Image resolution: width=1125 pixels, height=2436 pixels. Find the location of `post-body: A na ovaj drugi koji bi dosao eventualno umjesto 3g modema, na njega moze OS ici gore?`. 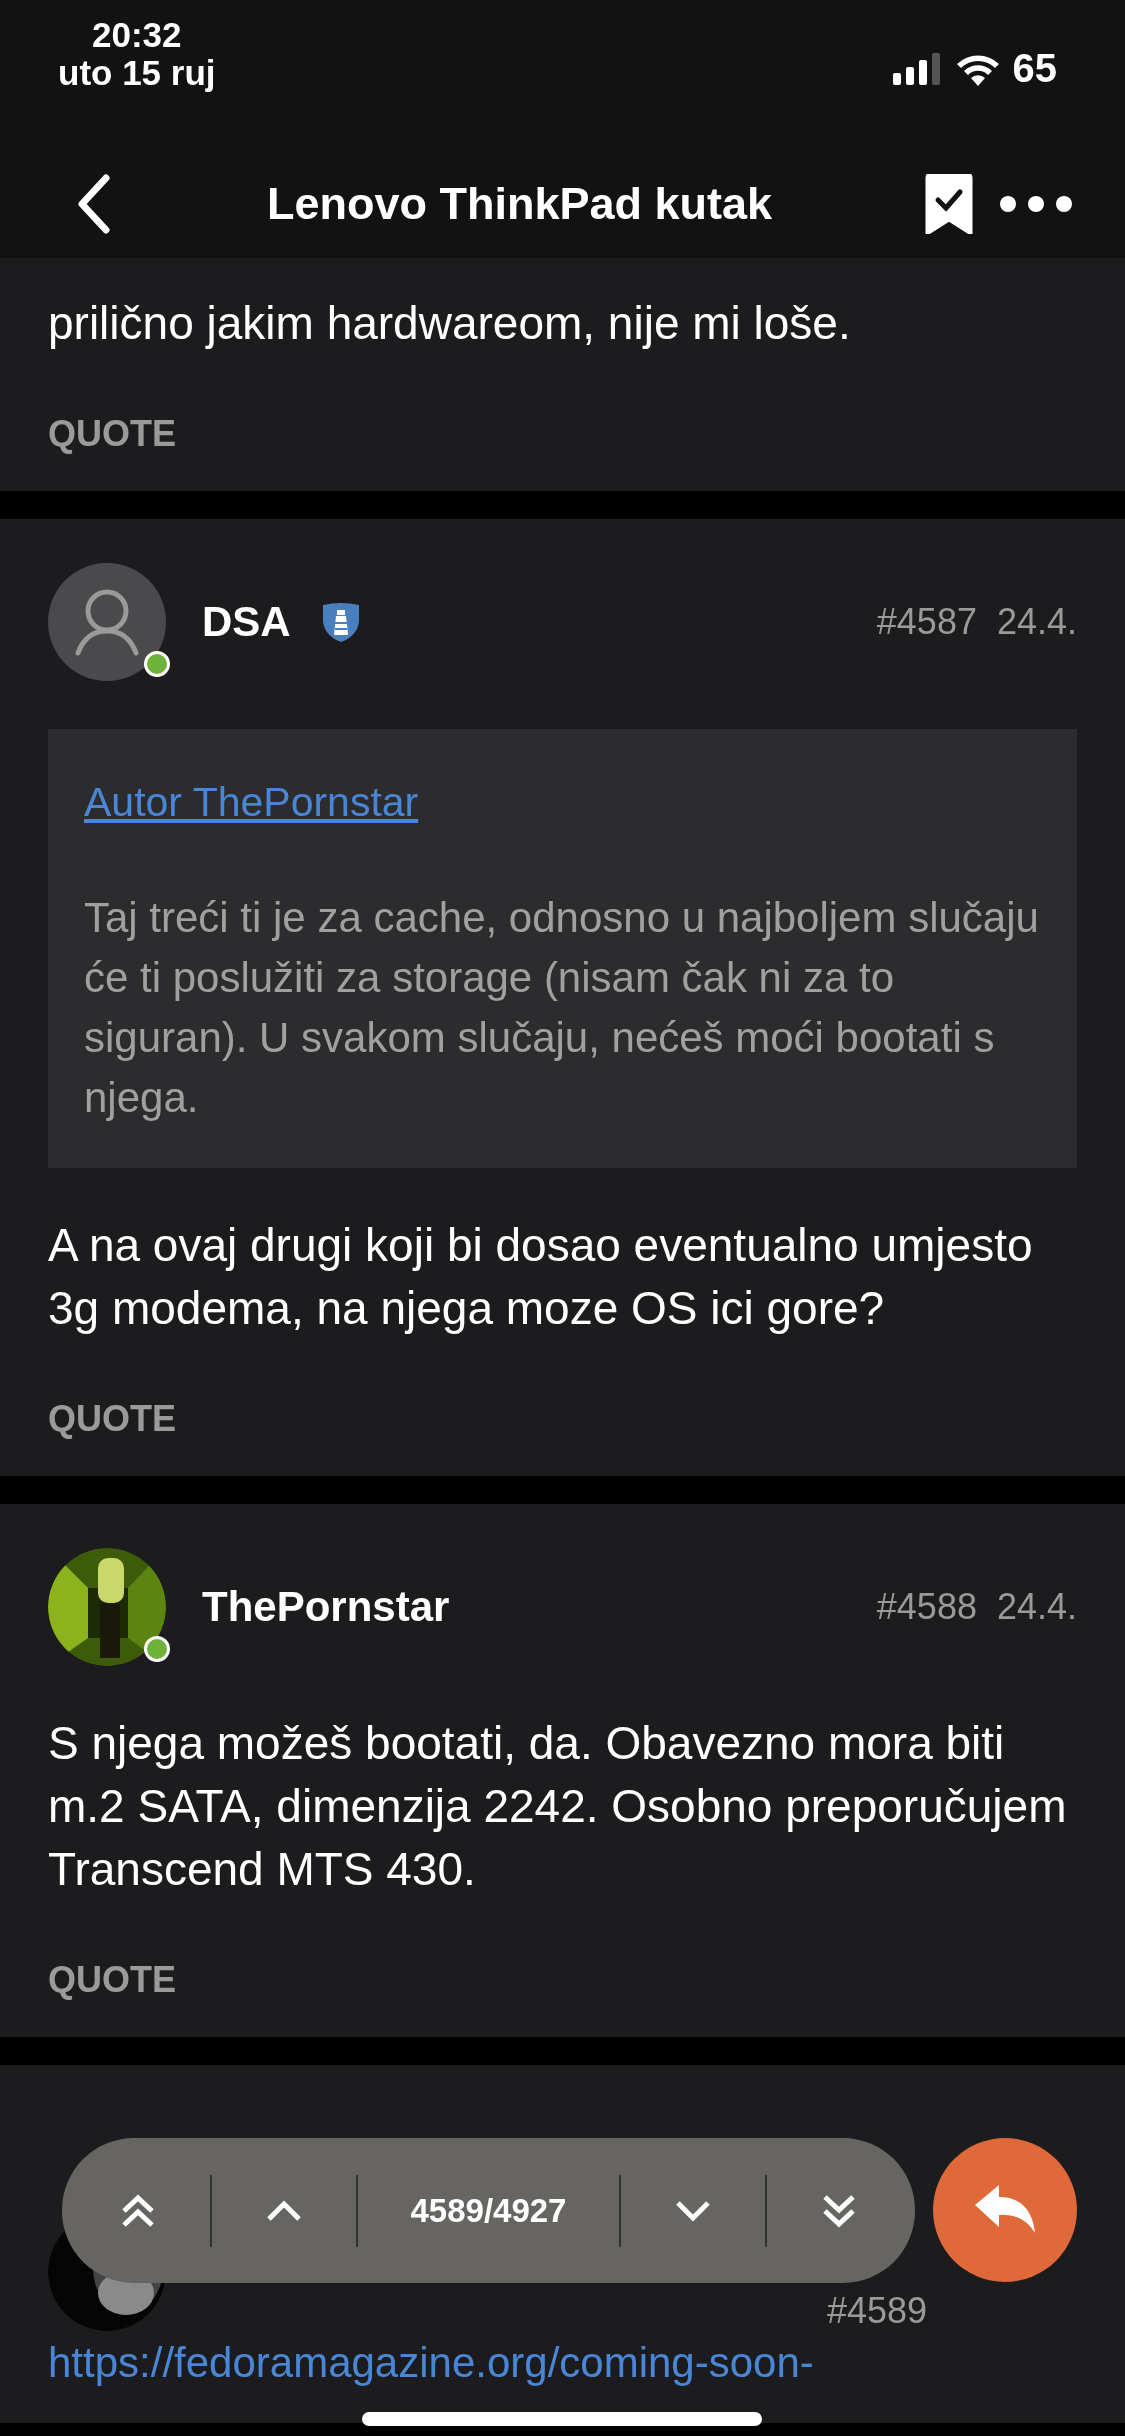

post-body: A na ovaj drugi koji bi dosao eventualno umjesto 3g modema, na njega moze OS ici gore? is located at coordinates (541, 1277).